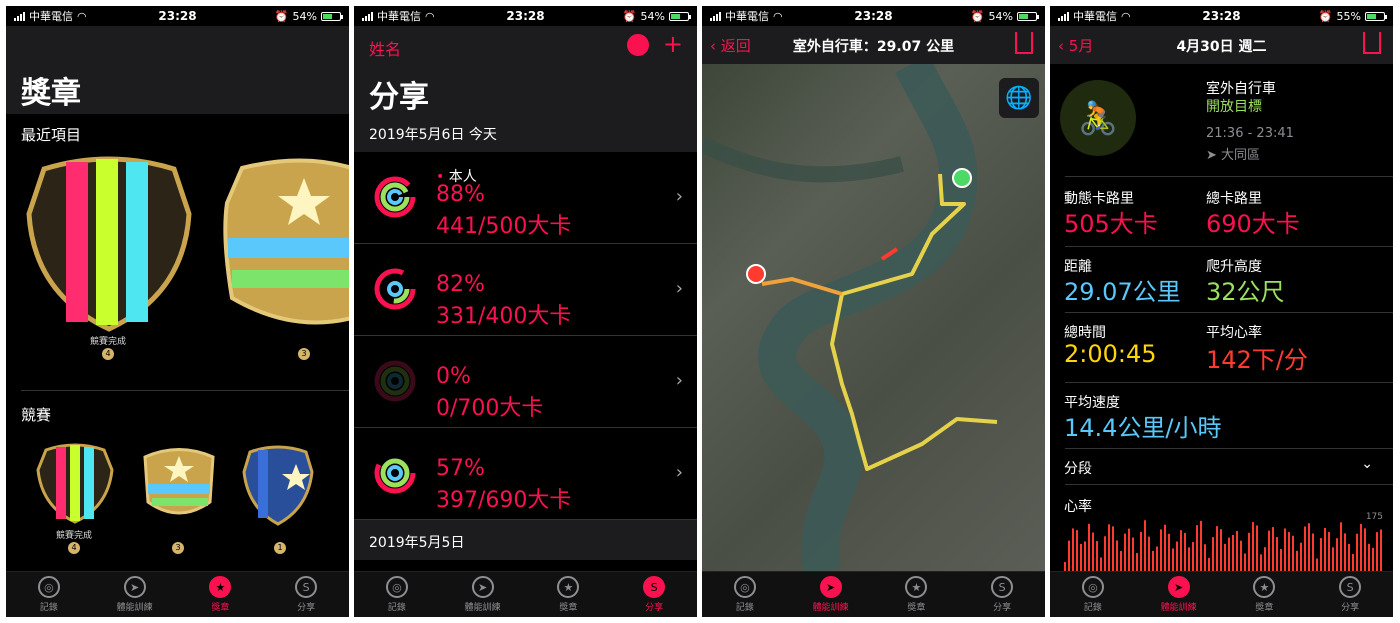 Image resolution: width=1400 pixels, height=623 pixels. Describe the element at coordinates (504, 500) in the screenshot. I see `move-kcal: 397/690大卡` at that location.